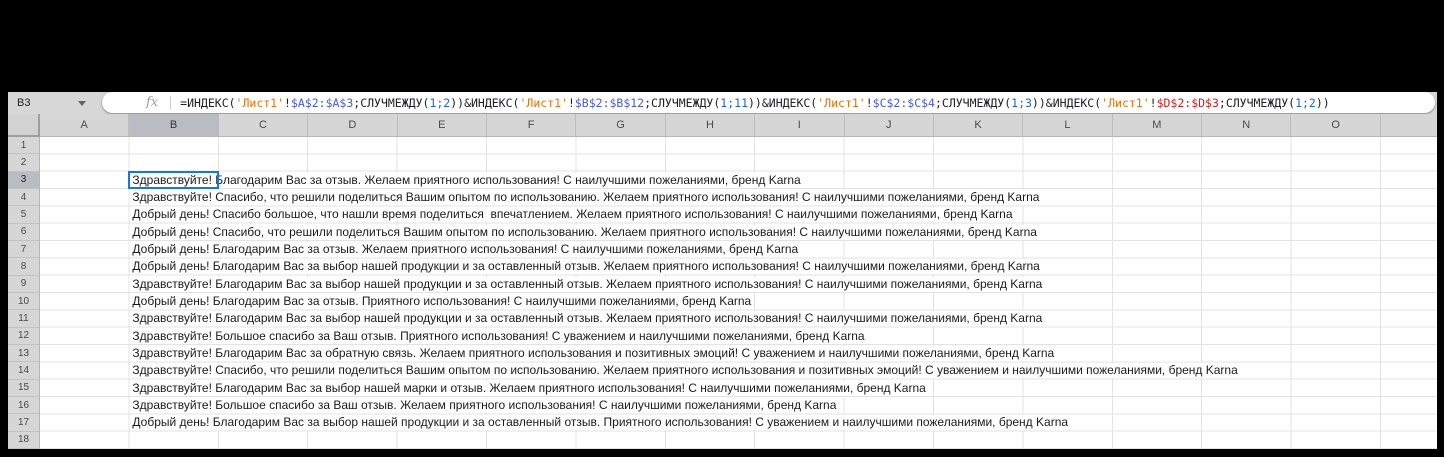 The width and height of the screenshot is (1444, 457). What do you see at coordinates (621, 125) in the screenshot?
I see `column-header-G: G` at bounding box center [621, 125].